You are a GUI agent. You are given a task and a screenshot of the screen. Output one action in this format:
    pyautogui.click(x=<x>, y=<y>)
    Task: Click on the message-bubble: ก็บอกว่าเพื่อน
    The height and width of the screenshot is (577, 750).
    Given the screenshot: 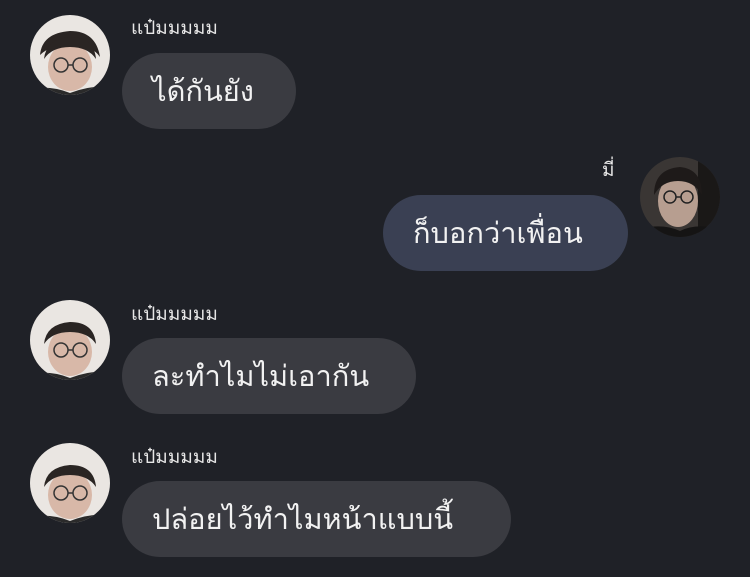 What is the action you would take?
    pyautogui.click(x=505, y=233)
    